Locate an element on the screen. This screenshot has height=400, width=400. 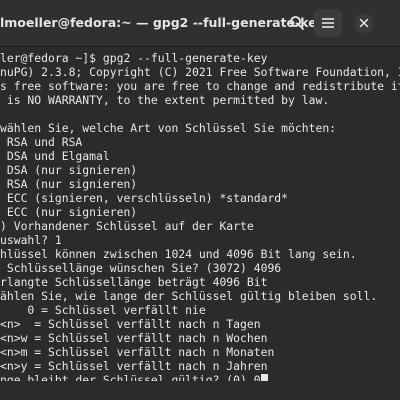
terminal-line: RSA und RSA is located at coordinates (41, 142).